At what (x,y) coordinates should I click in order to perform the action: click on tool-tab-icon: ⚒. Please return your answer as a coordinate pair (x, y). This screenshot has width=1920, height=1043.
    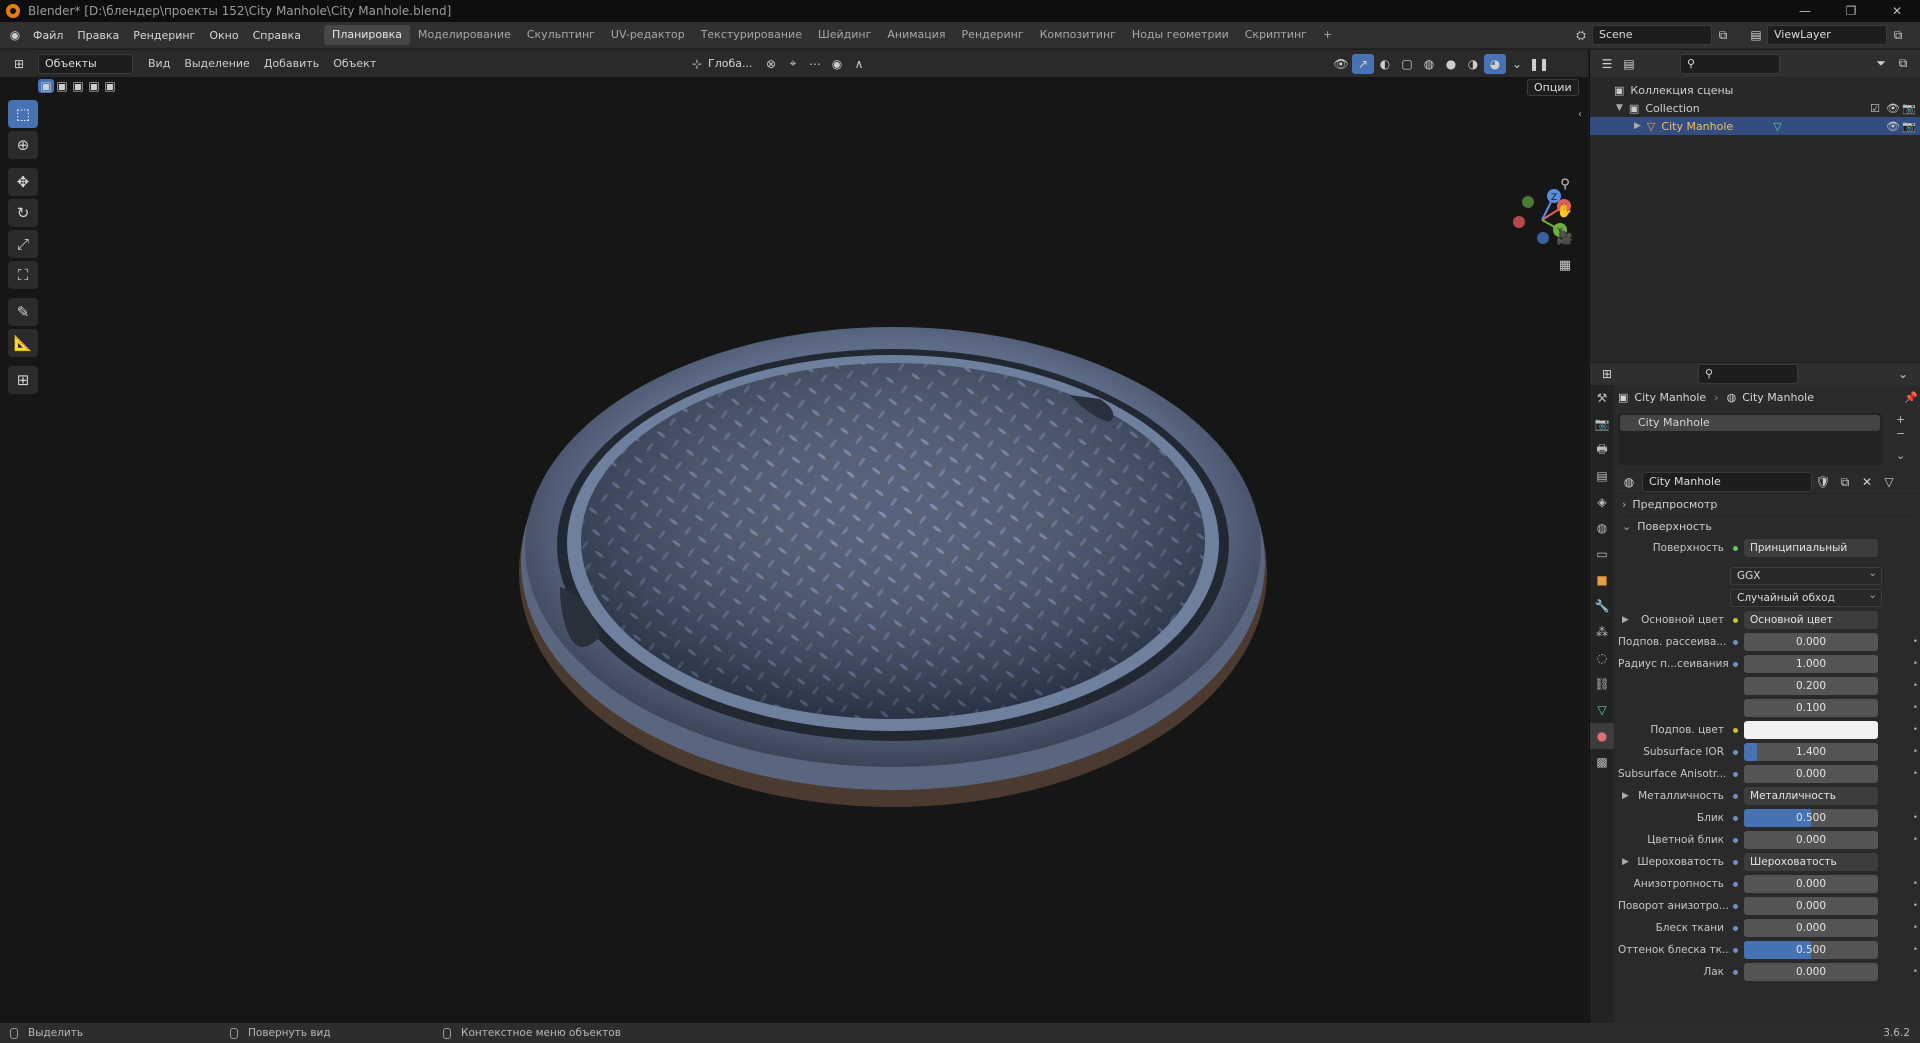
    Looking at the image, I should click on (1602, 398).